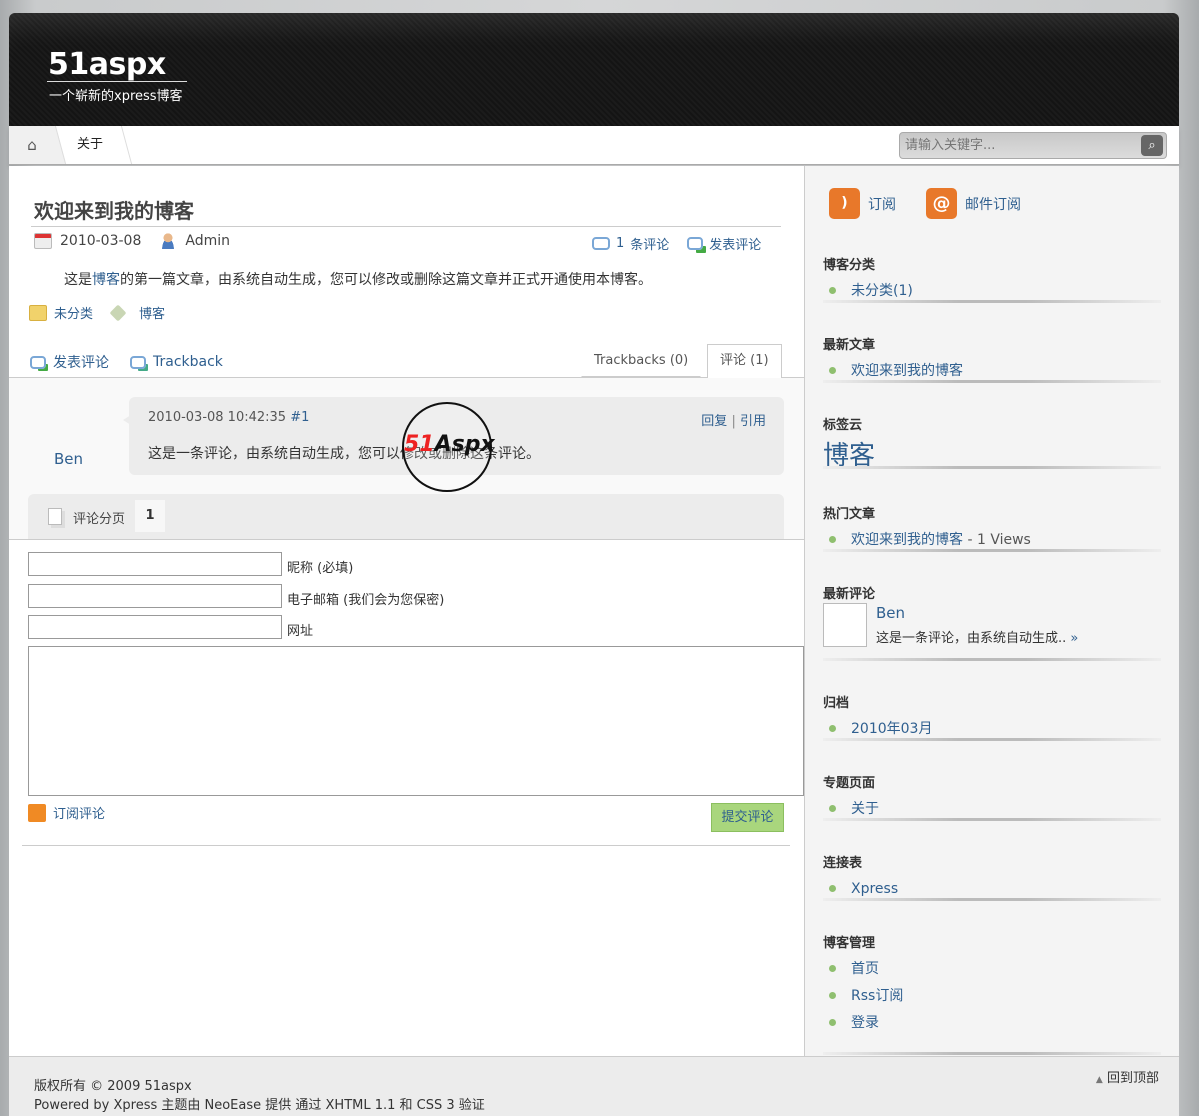 This screenshot has width=1199, height=1116. What do you see at coordinates (753, 421) in the screenshot?
I see `quote-link: 引用` at bounding box center [753, 421].